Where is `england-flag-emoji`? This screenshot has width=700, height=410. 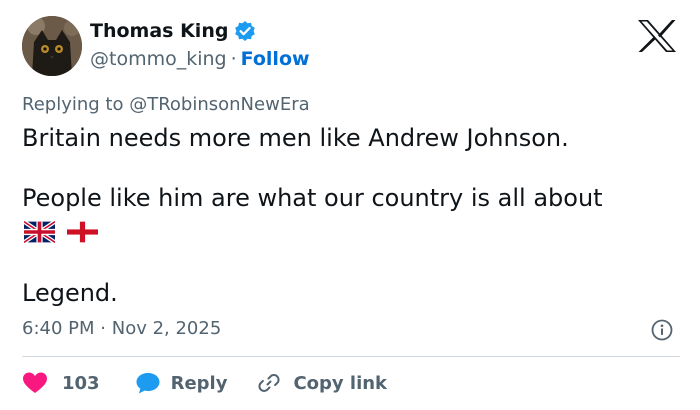 england-flag-emoji is located at coordinates (82, 232).